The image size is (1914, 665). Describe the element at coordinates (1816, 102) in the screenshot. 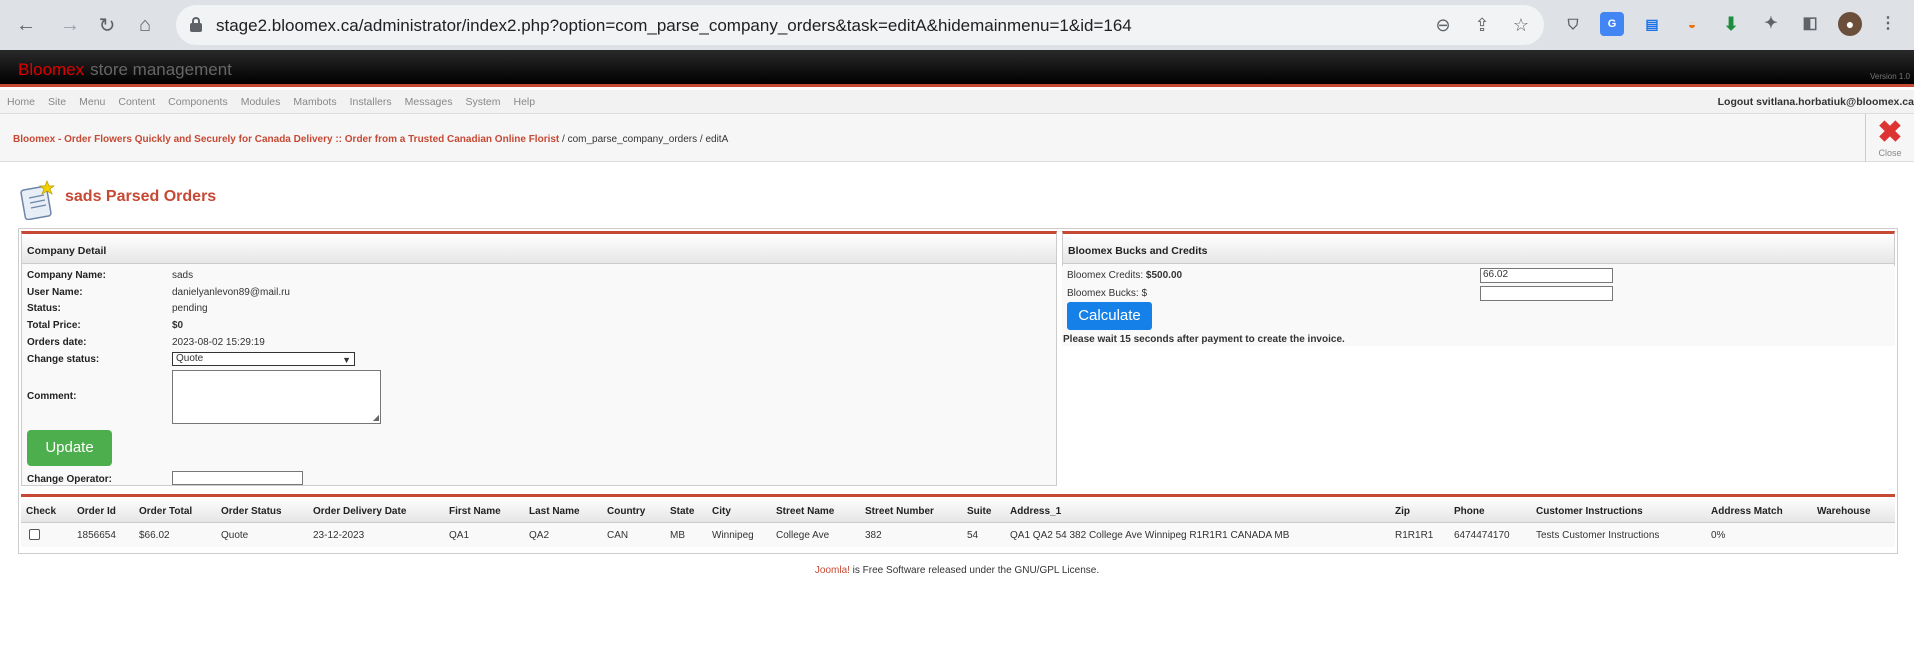

I see `logout-link: Logout svitlana.horbatiuk@bloomex.ca` at that location.